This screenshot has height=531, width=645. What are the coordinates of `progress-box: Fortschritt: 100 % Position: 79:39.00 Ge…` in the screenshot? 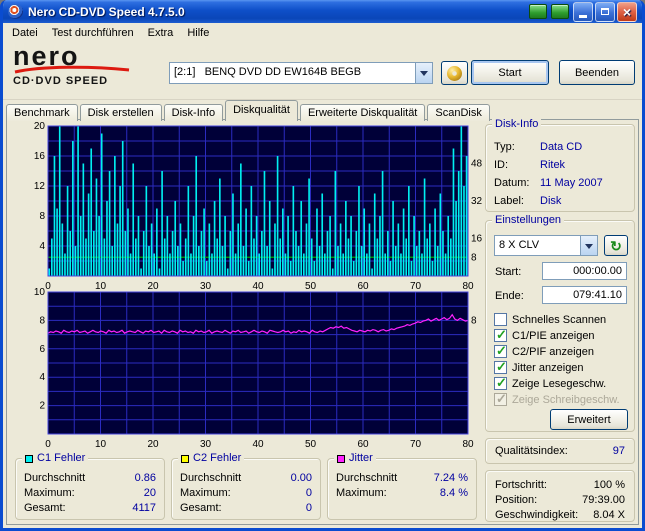 It's located at (560, 496).